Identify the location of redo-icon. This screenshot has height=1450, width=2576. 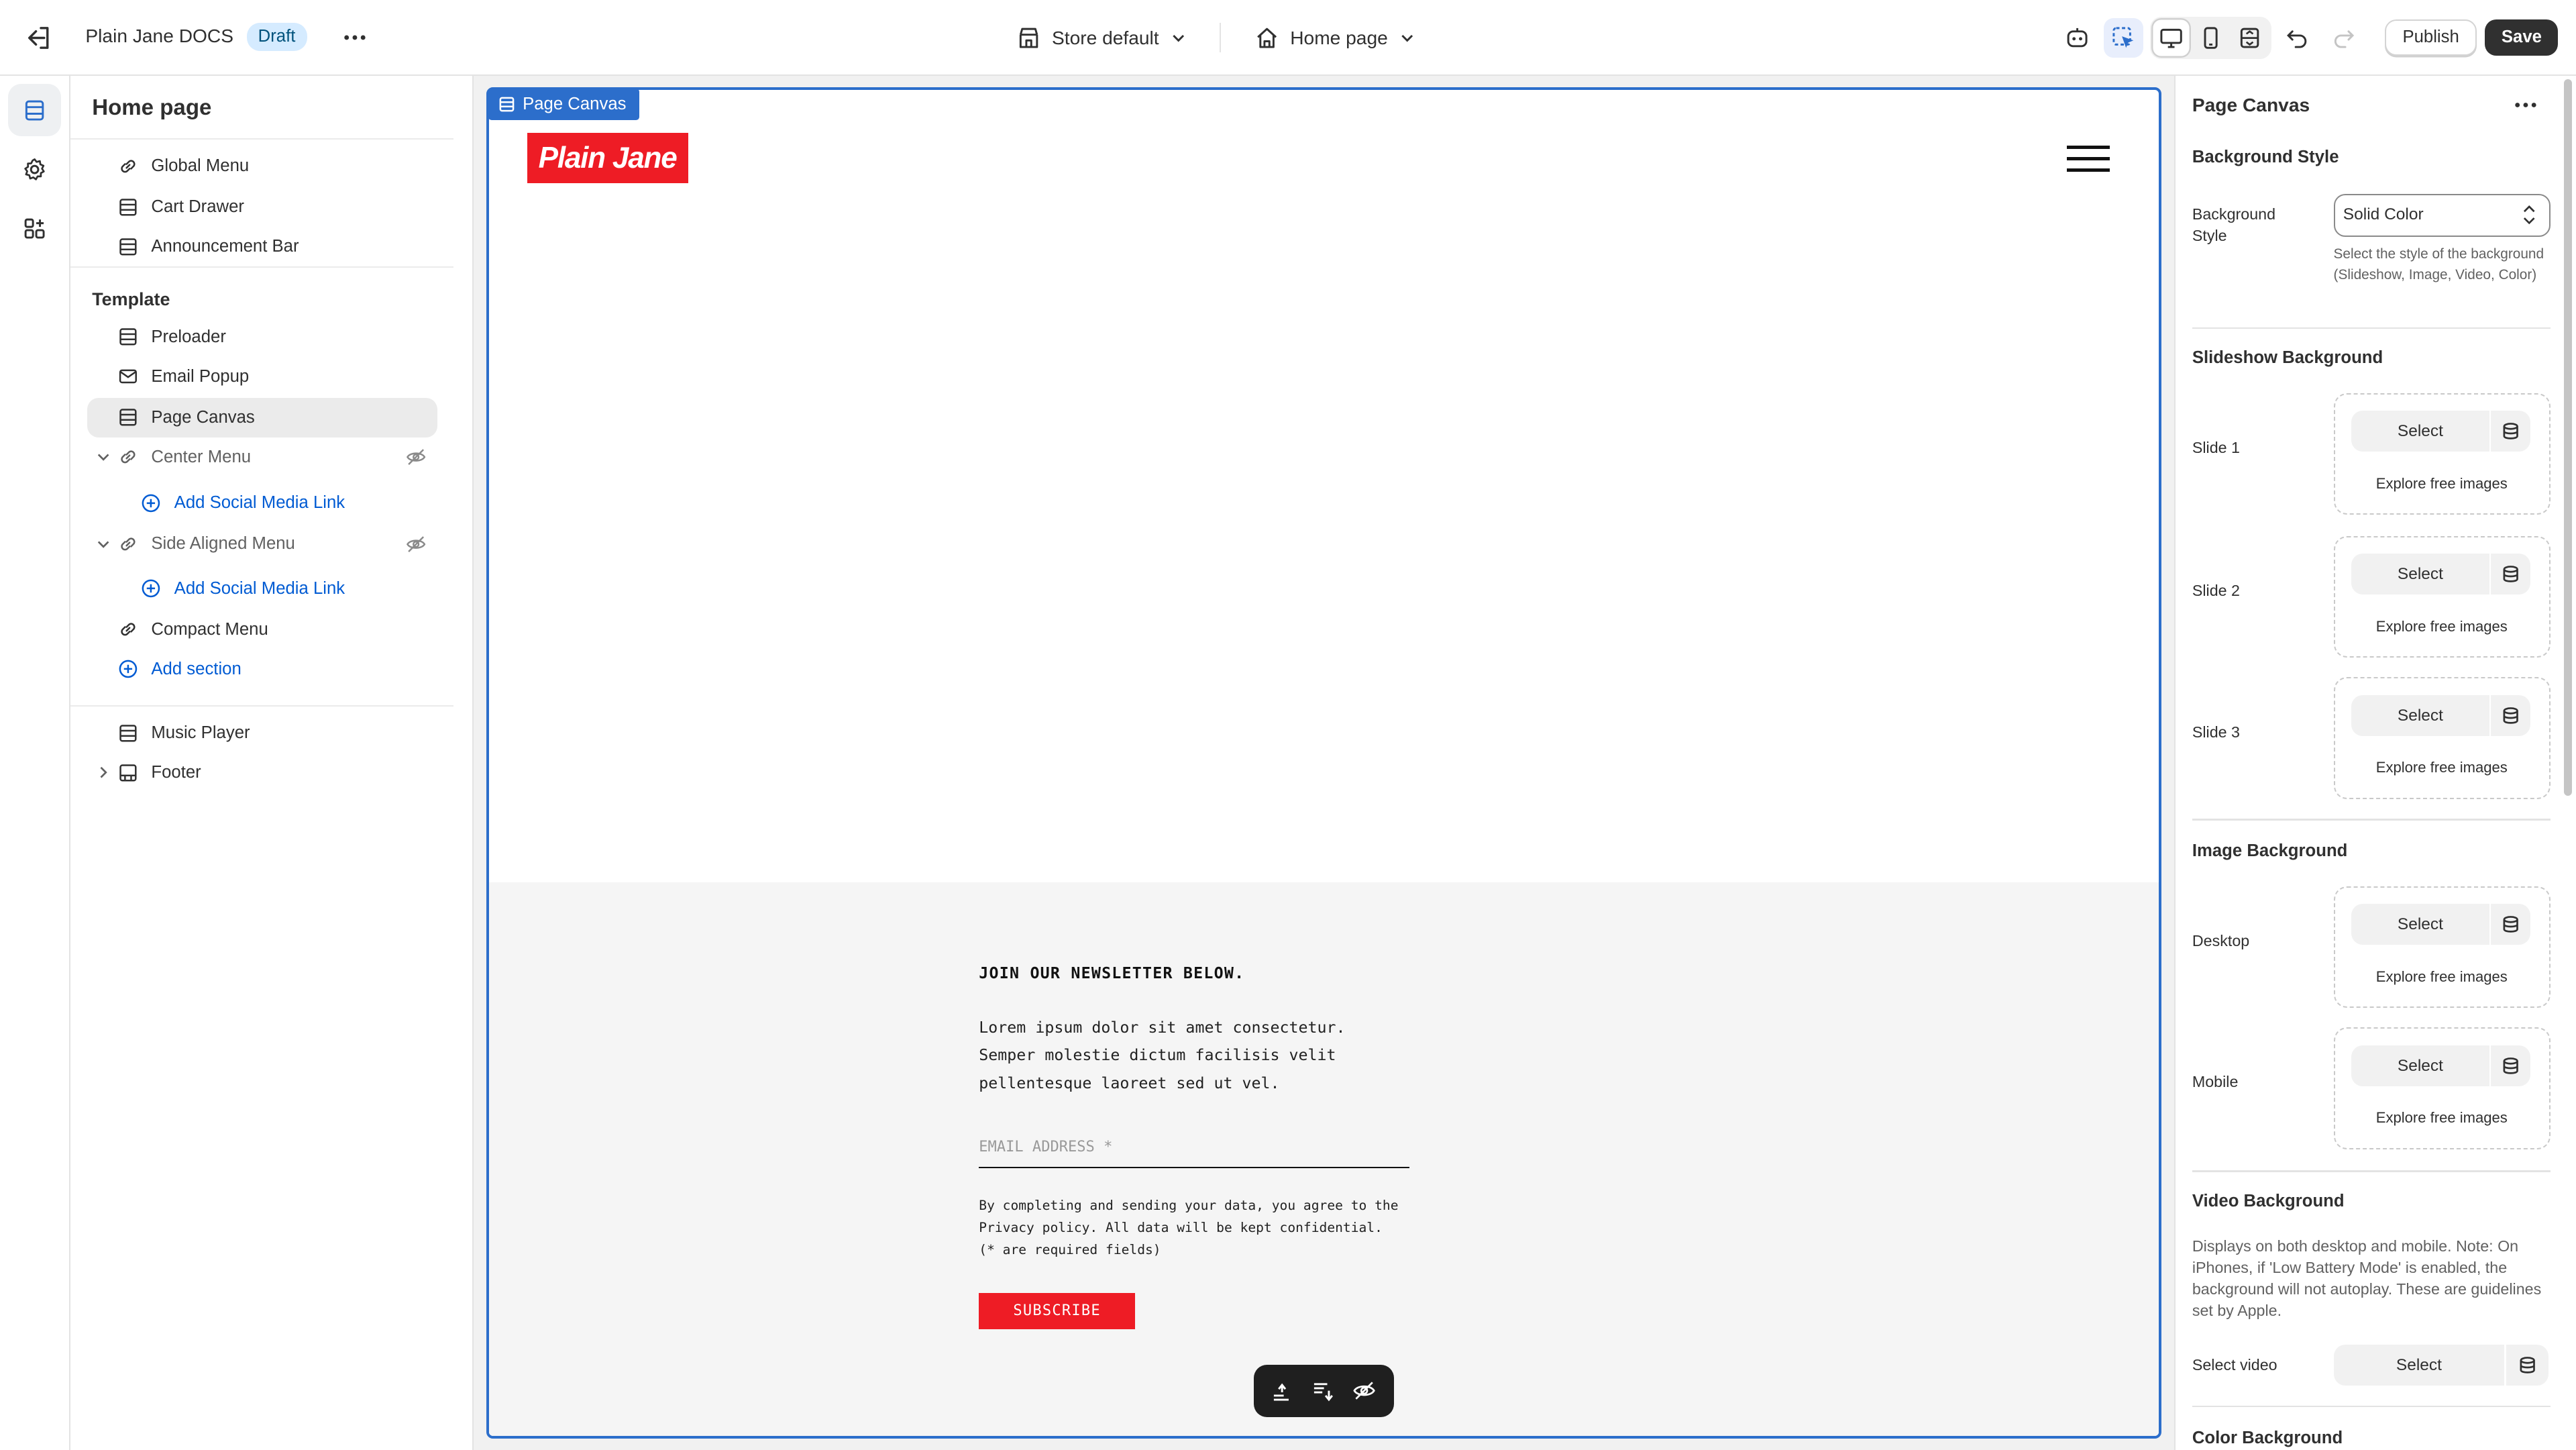
(2343, 38).